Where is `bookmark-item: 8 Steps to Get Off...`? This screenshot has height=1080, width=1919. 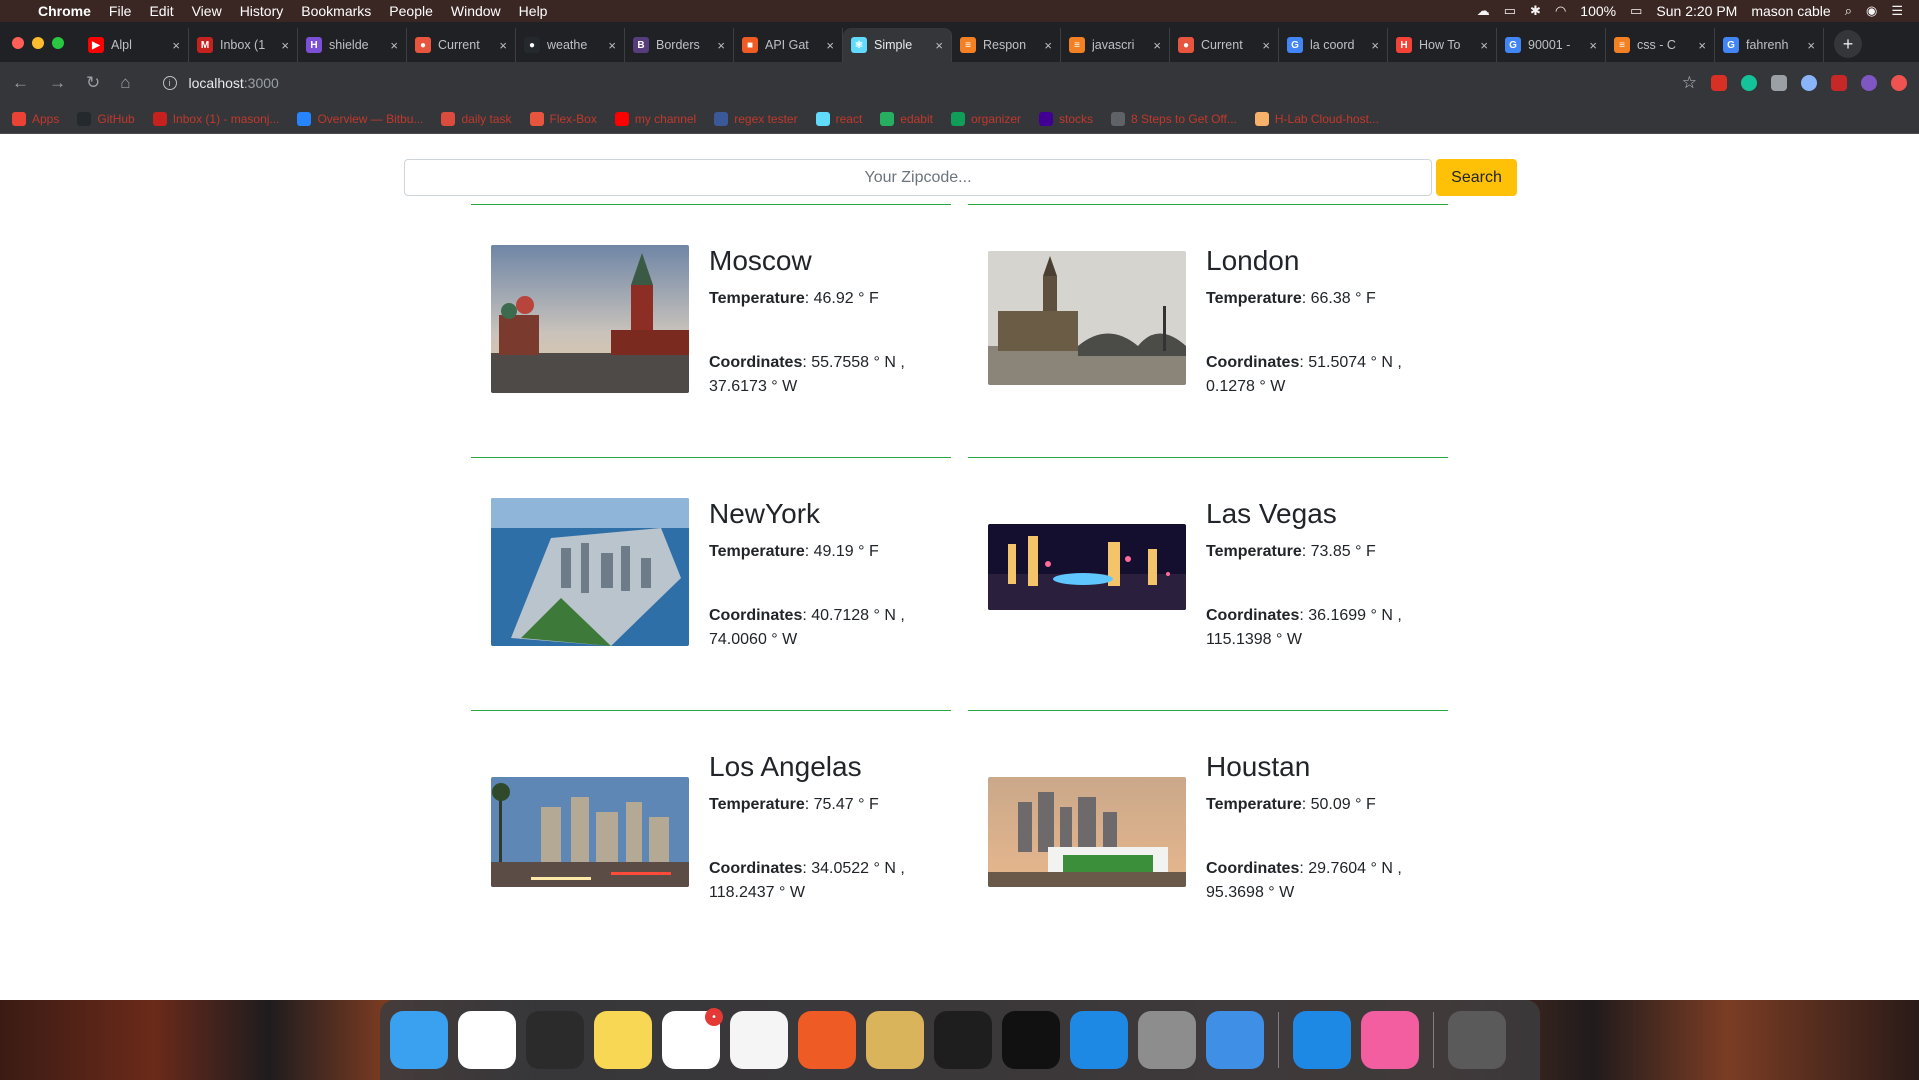 bookmark-item: 8 Steps to Get Off... is located at coordinates (1174, 118).